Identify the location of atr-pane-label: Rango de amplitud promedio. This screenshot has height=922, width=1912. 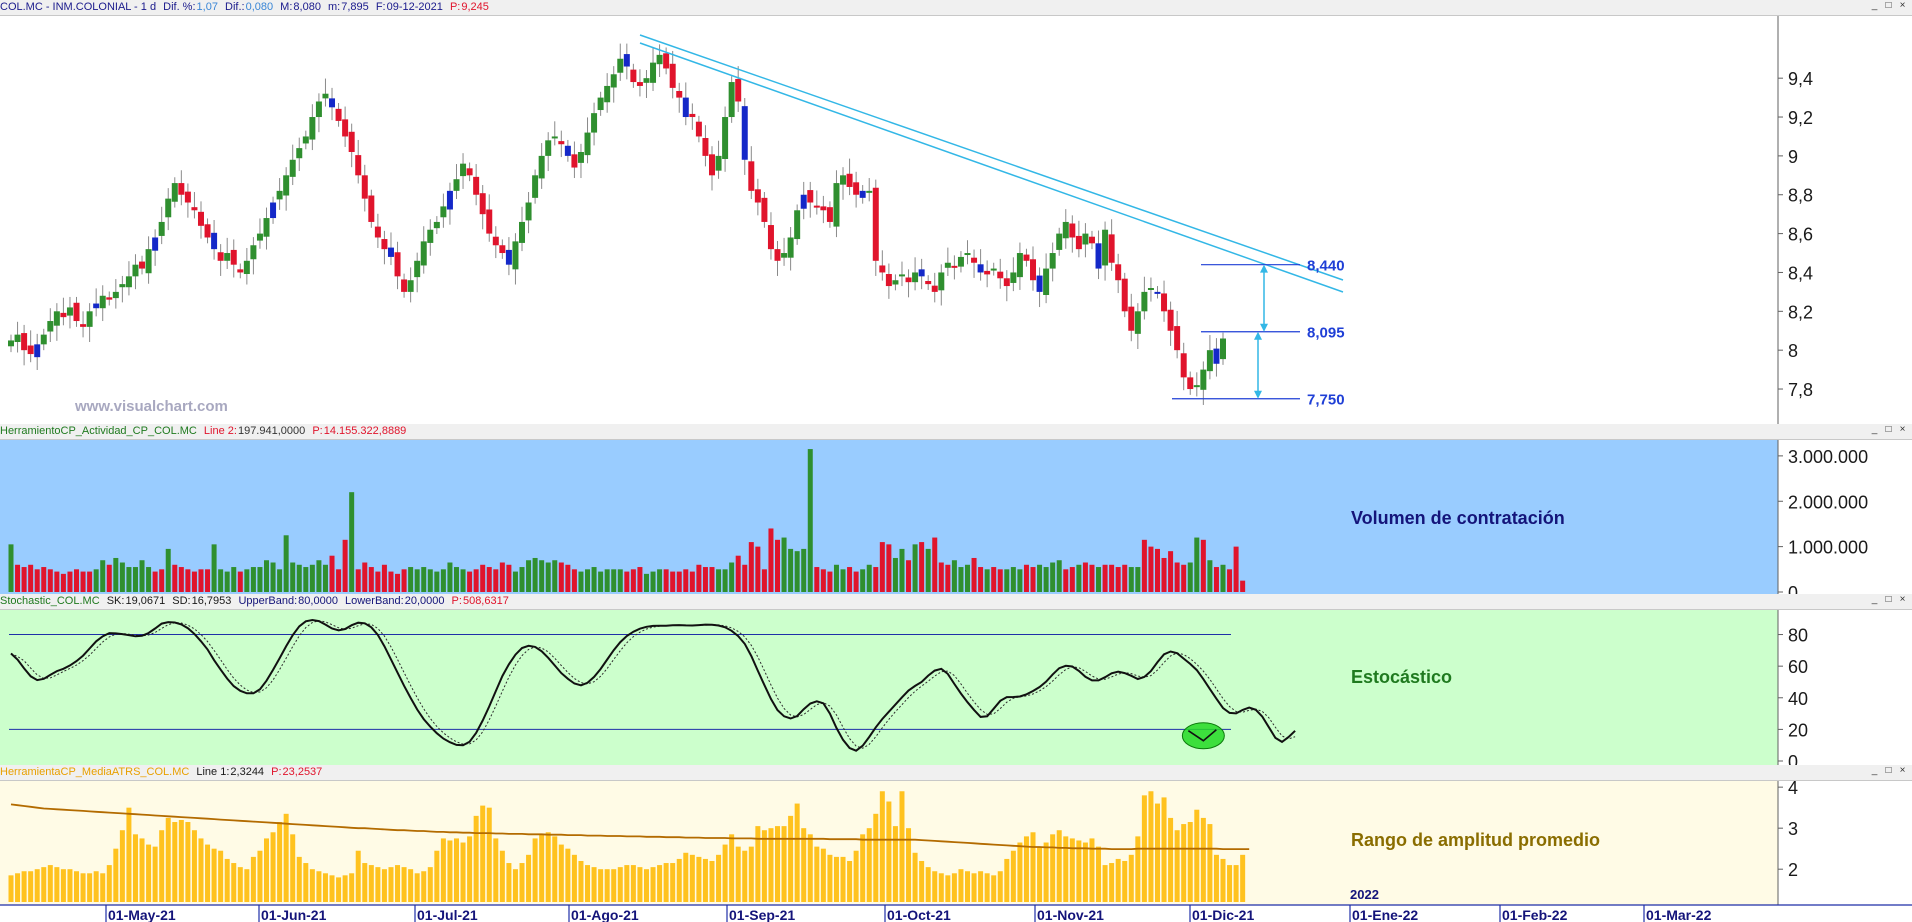
(1476, 840).